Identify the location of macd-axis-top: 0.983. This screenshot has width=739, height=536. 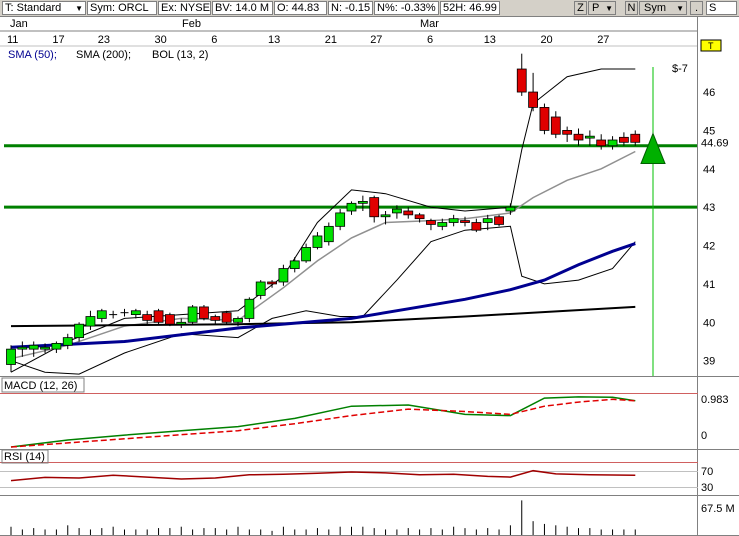
(715, 400).